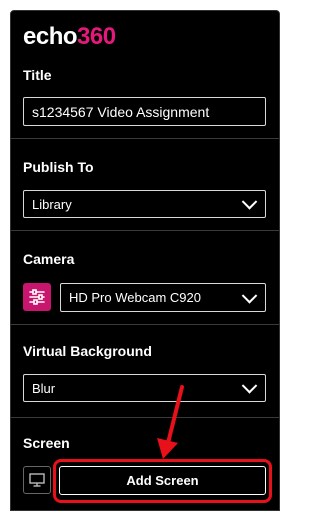 Image resolution: width=320 pixels, height=511 pixels. I want to click on virtual-background-select: Blur, so click(144, 388).